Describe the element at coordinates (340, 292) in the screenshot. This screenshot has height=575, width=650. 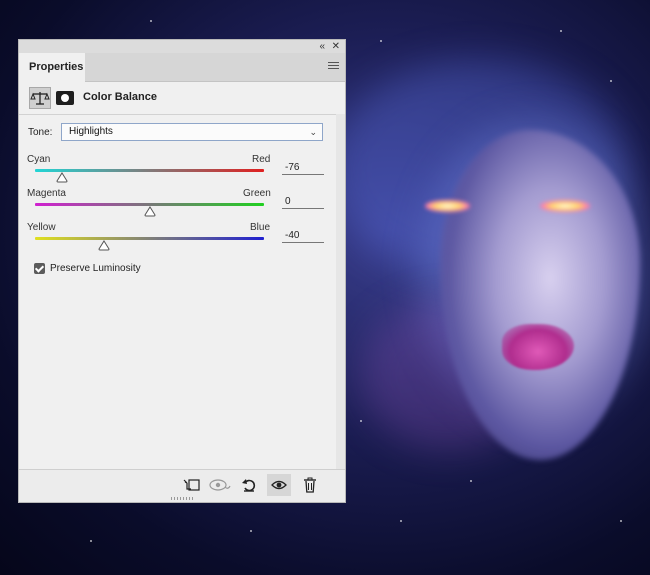
I see `panel-scrollbar` at that location.